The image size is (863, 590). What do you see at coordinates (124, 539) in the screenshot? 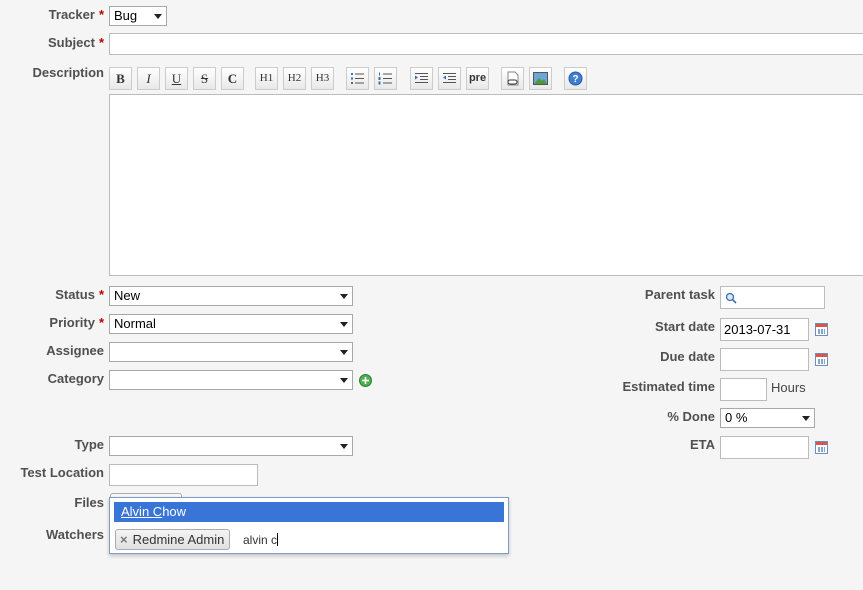
I see `remove-watcher-icon: ×` at bounding box center [124, 539].